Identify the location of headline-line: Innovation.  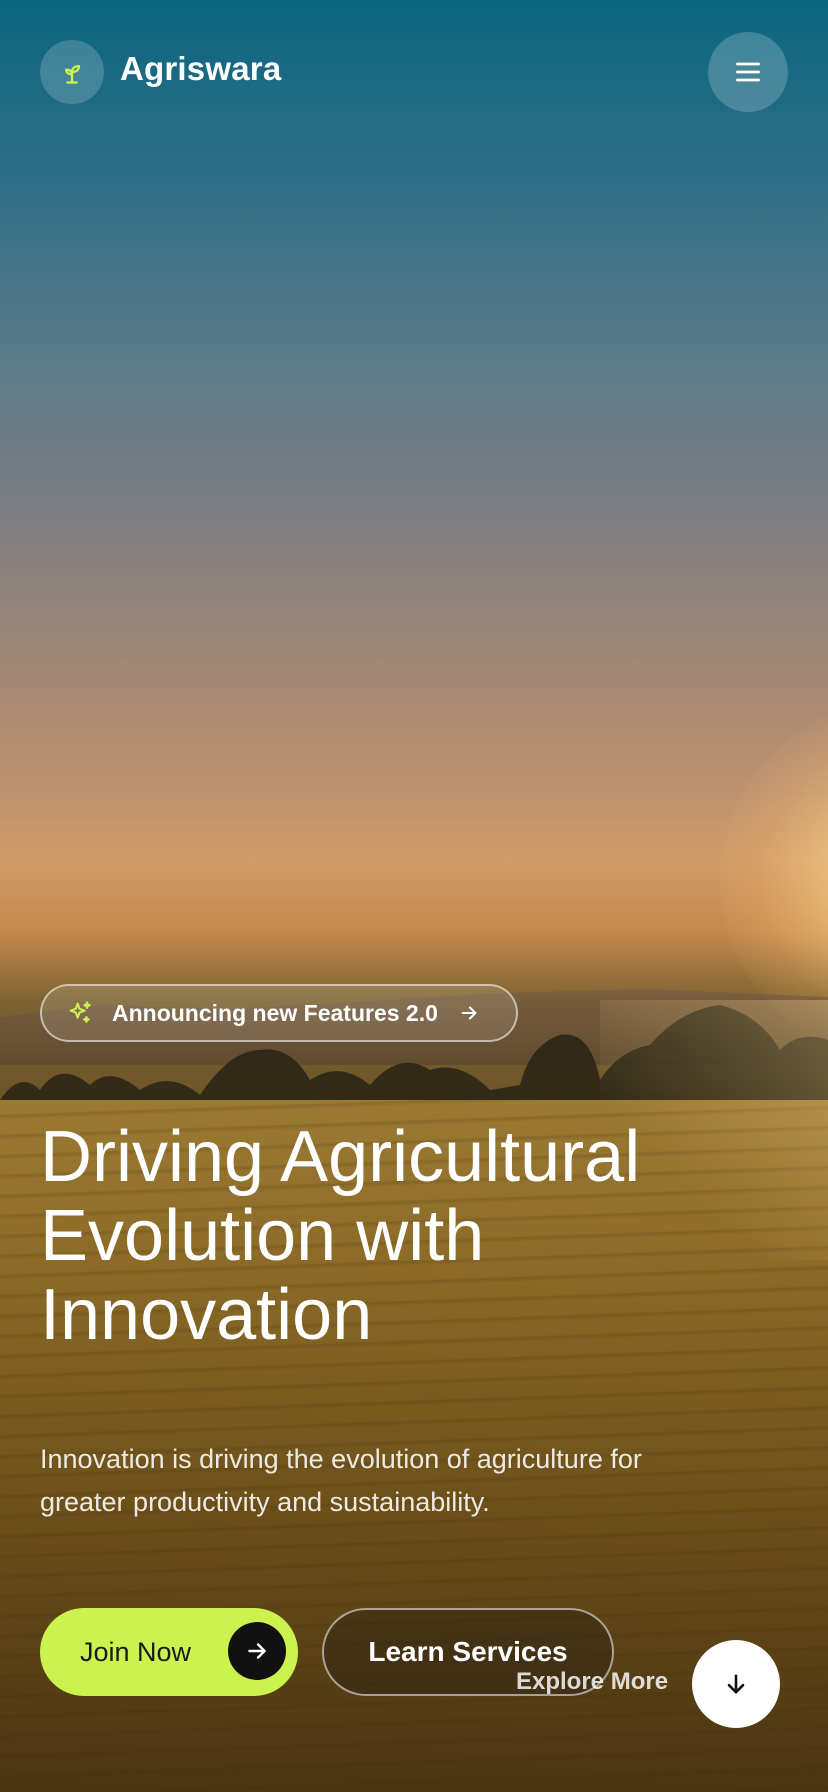
(206, 1315).